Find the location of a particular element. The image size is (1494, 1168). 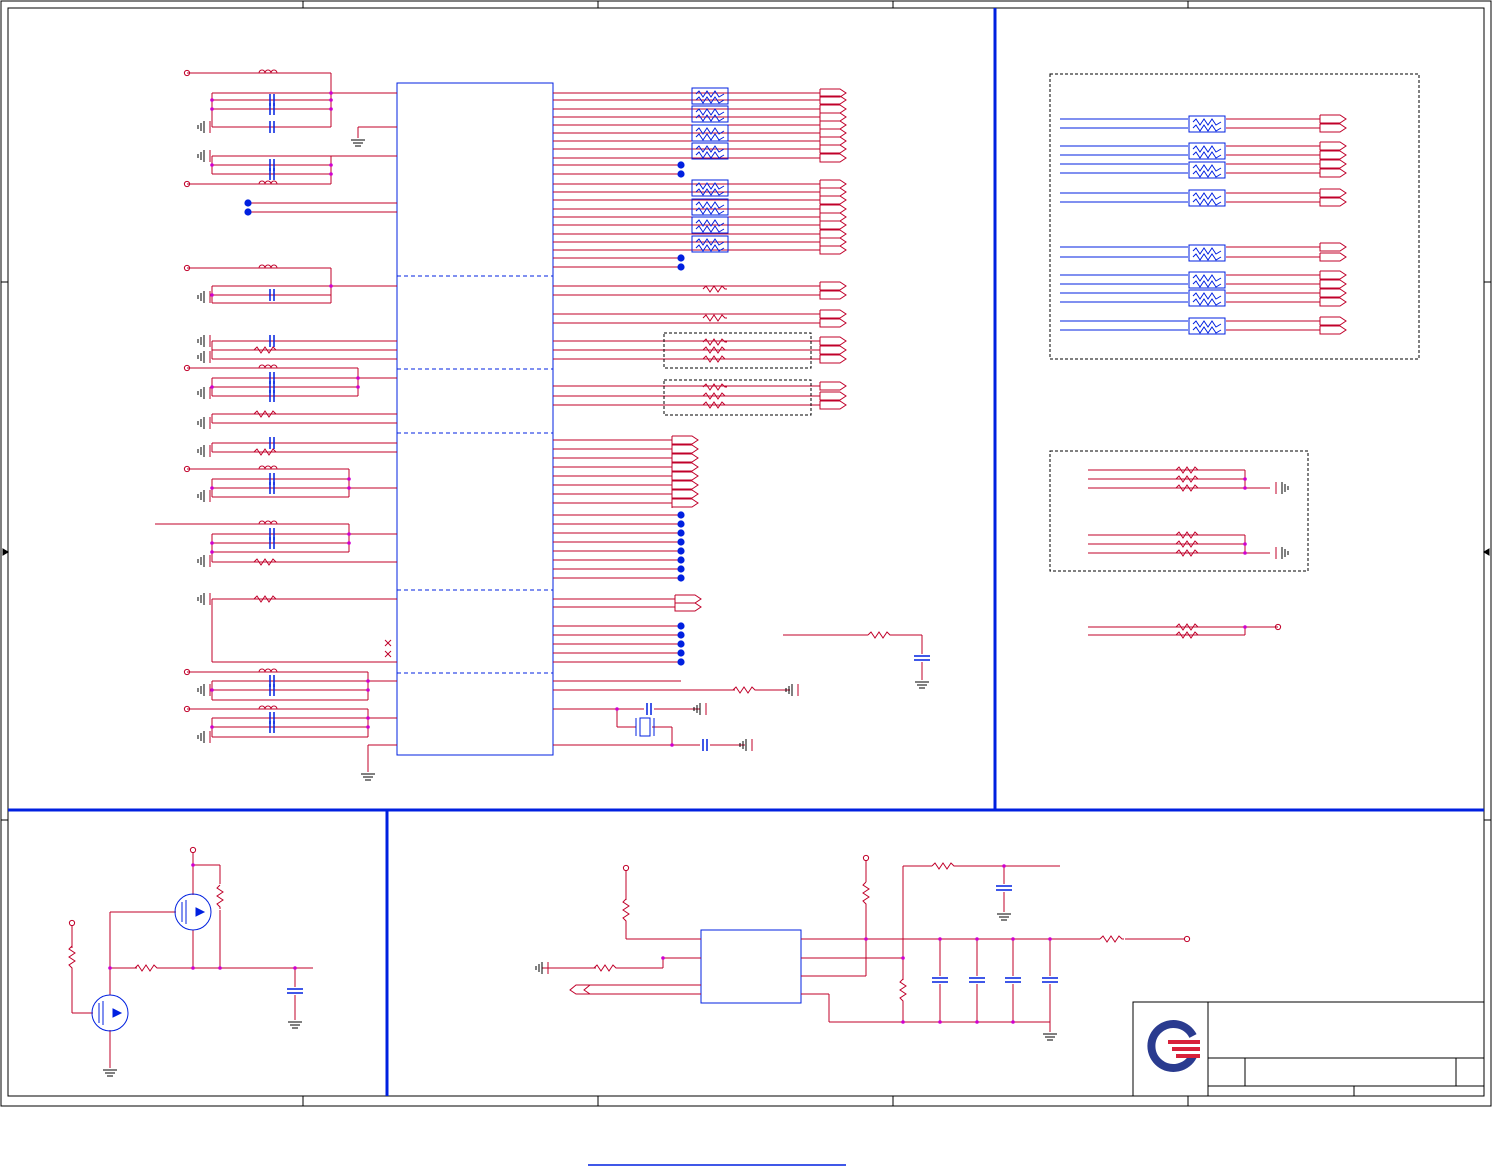

right-panel-packs is located at coordinates (1207, 225).